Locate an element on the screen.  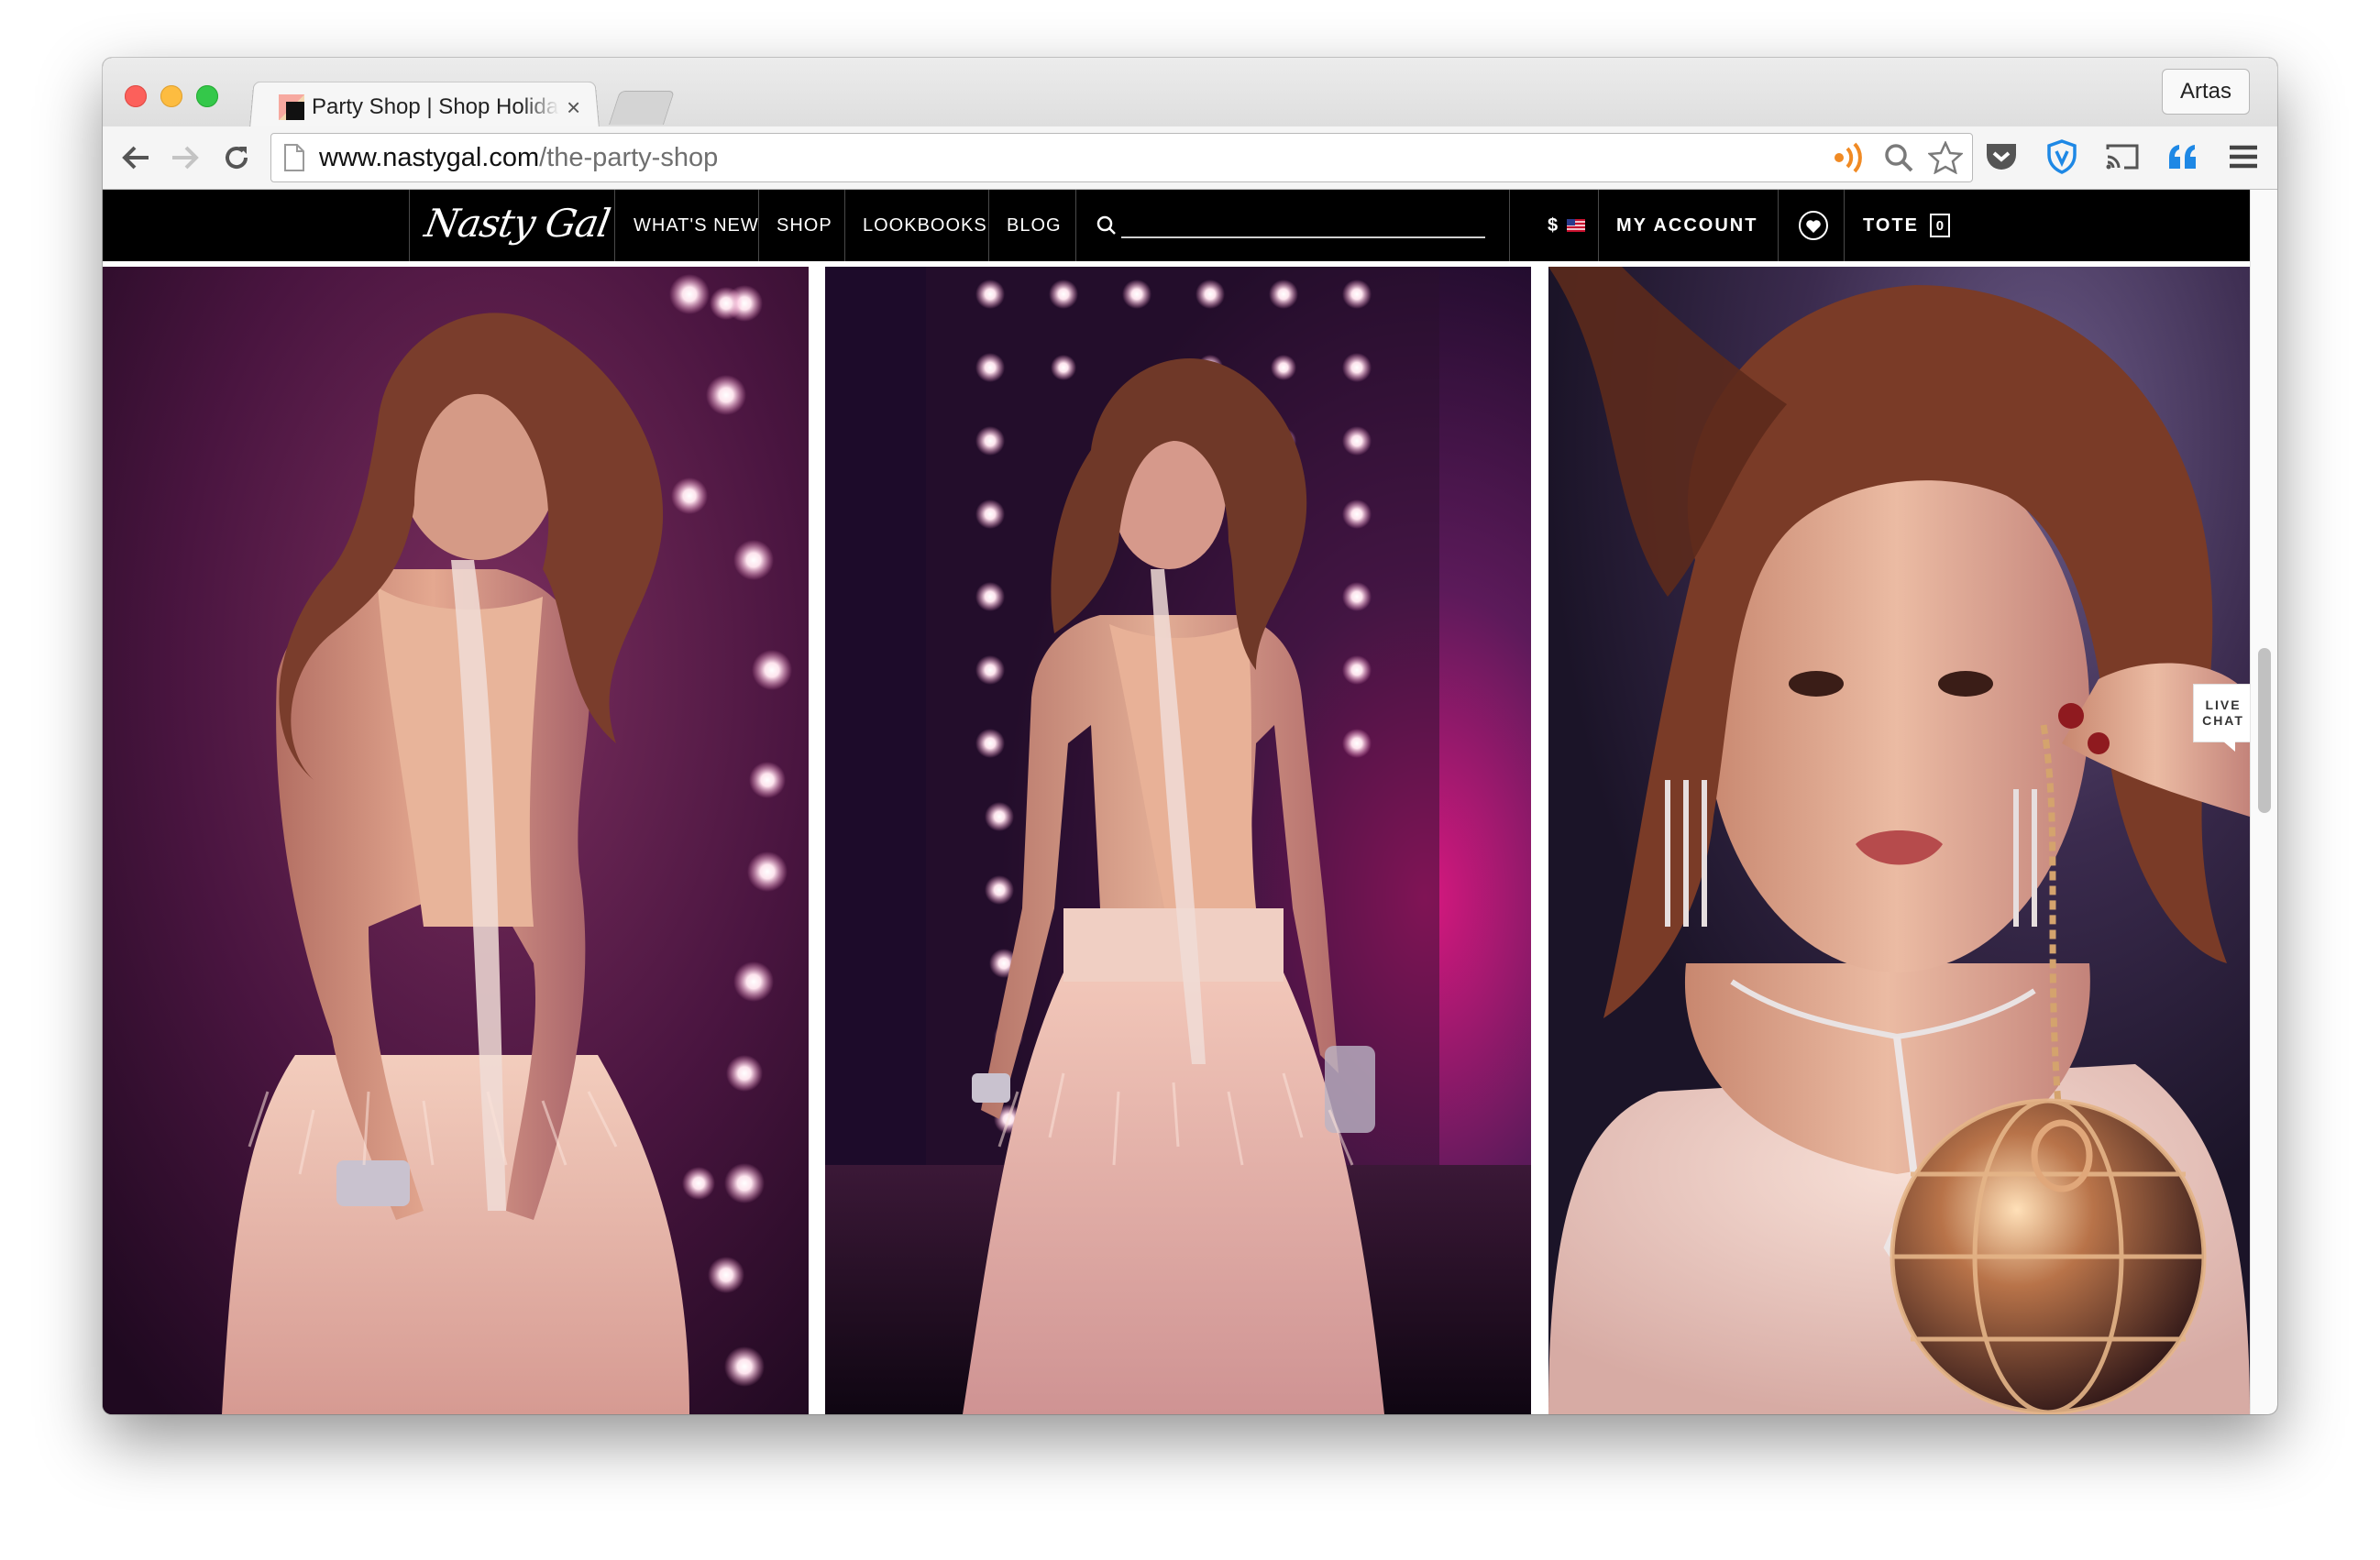
reload-icon is located at coordinates (237, 158).